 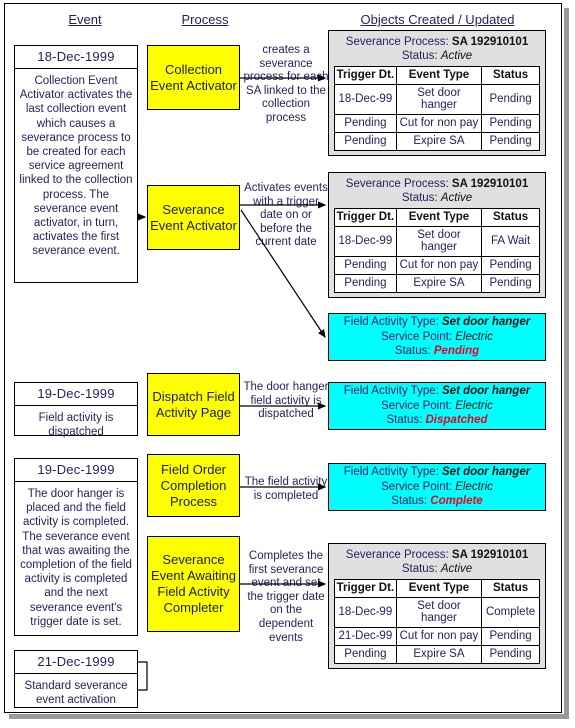 What do you see at coordinates (456, 569) in the screenshot?
I see `panel-status-value-3: Active` at bounding box center [456, 569].